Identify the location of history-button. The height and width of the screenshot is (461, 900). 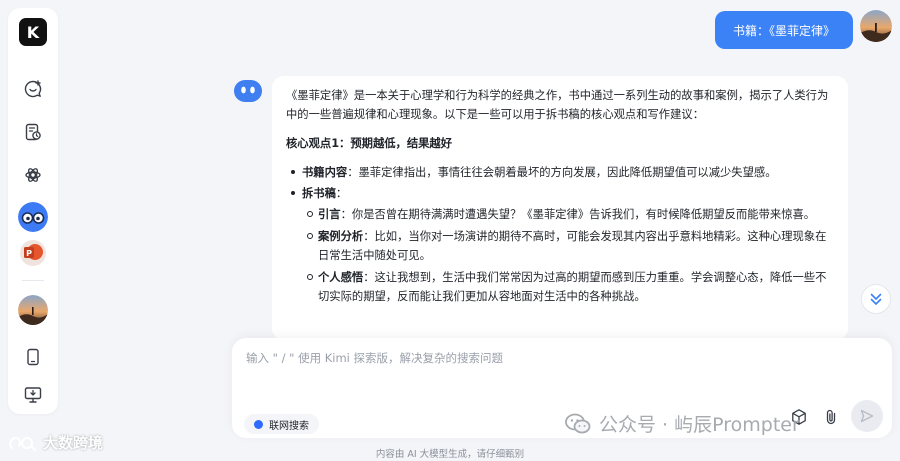
(33, 132).